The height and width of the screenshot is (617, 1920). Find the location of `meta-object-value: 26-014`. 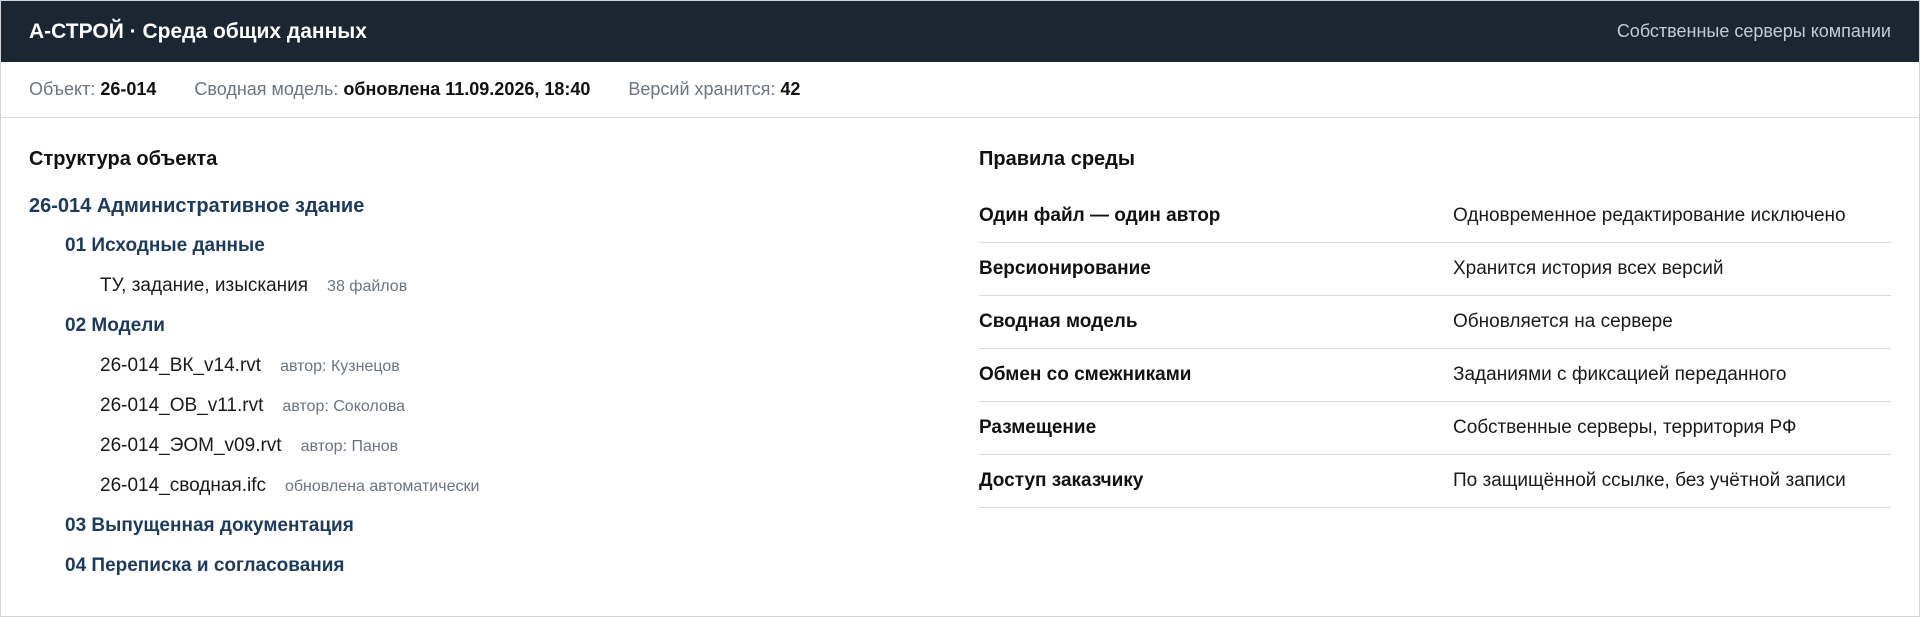

meta-object-value: 26-014 is located at coordinates (128, 89).